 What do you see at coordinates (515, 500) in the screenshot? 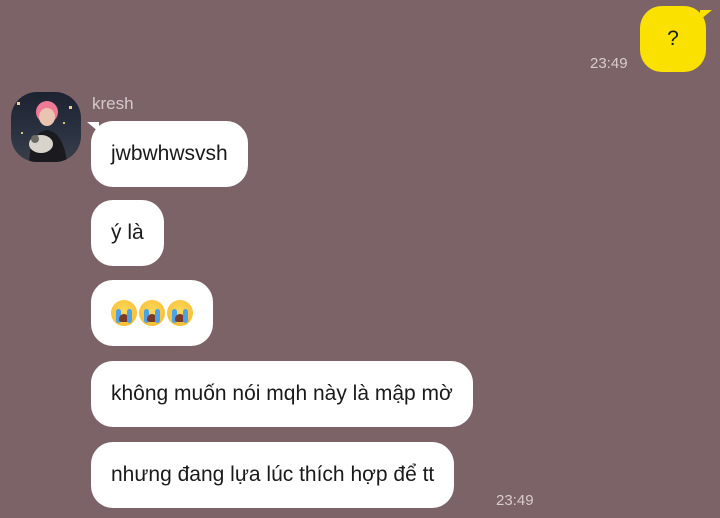
I see `incoming-message-time: 23:49` at bounding box center [515, 500].